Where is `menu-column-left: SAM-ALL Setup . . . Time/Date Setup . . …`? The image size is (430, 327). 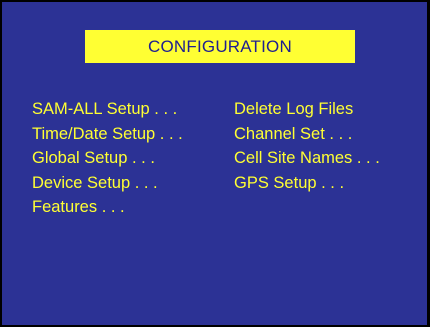 menu-column-left: SAM-ALL Setup . . . Time/Date Setup . . … is located at coordinates (107, 158).